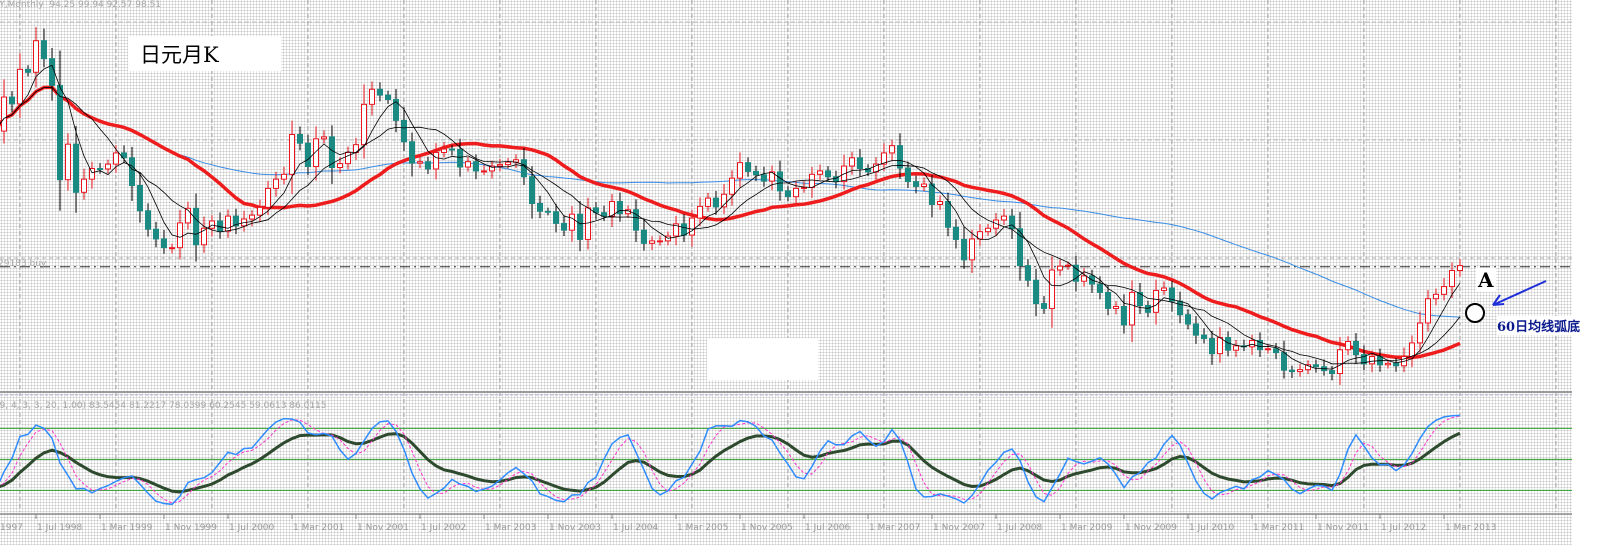 The height and width of the screenshot is (550, 1615). Describe the element at coordinates (1471, 528) in the screenshot. I see `x-tick-label: 1 Mar 2013` at that location.